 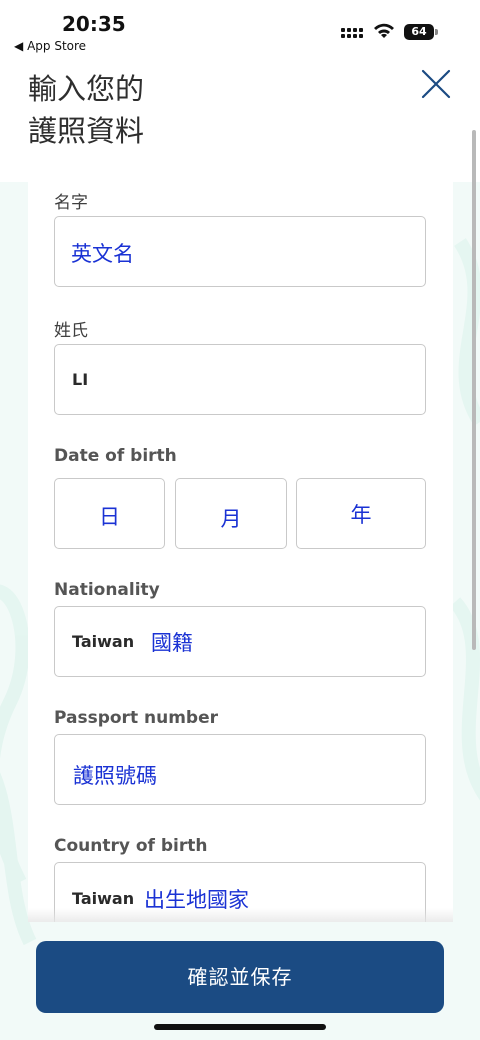 I want to click on nationality-field: Taiwan 國籍, so click(x=240, y=641).